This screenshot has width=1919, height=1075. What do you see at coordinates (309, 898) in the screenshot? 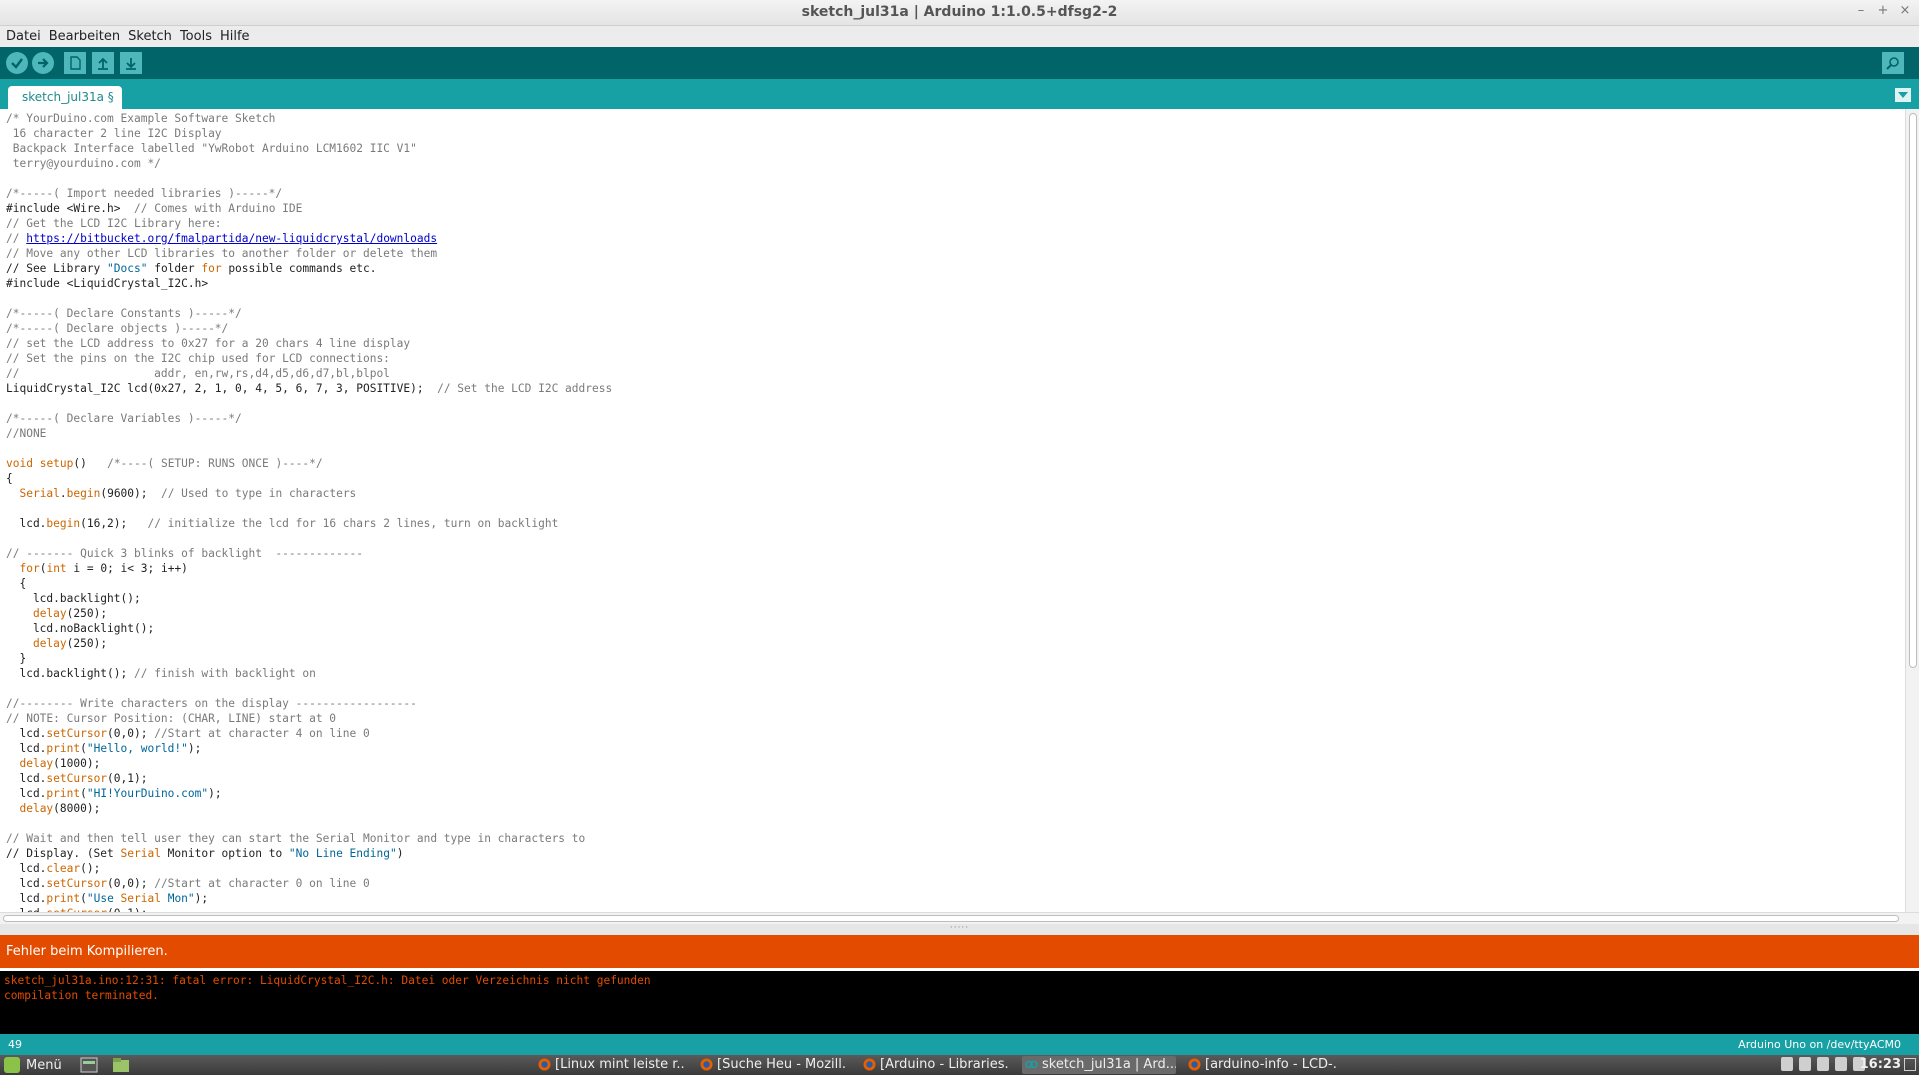
I see `code-line: lcd.print("Use Serial Mon");` at bounding box center [309, 898].